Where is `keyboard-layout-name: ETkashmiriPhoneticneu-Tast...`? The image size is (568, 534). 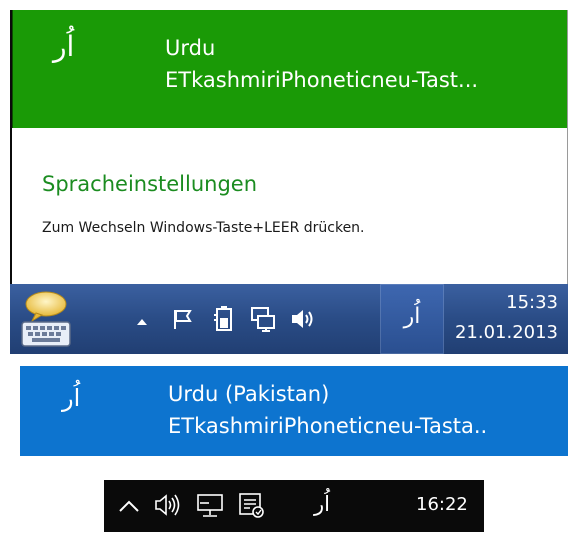
keyboard-layout-name: ETkashmiriPhoneticneu-Tast... is located at coordinates (322, 80).